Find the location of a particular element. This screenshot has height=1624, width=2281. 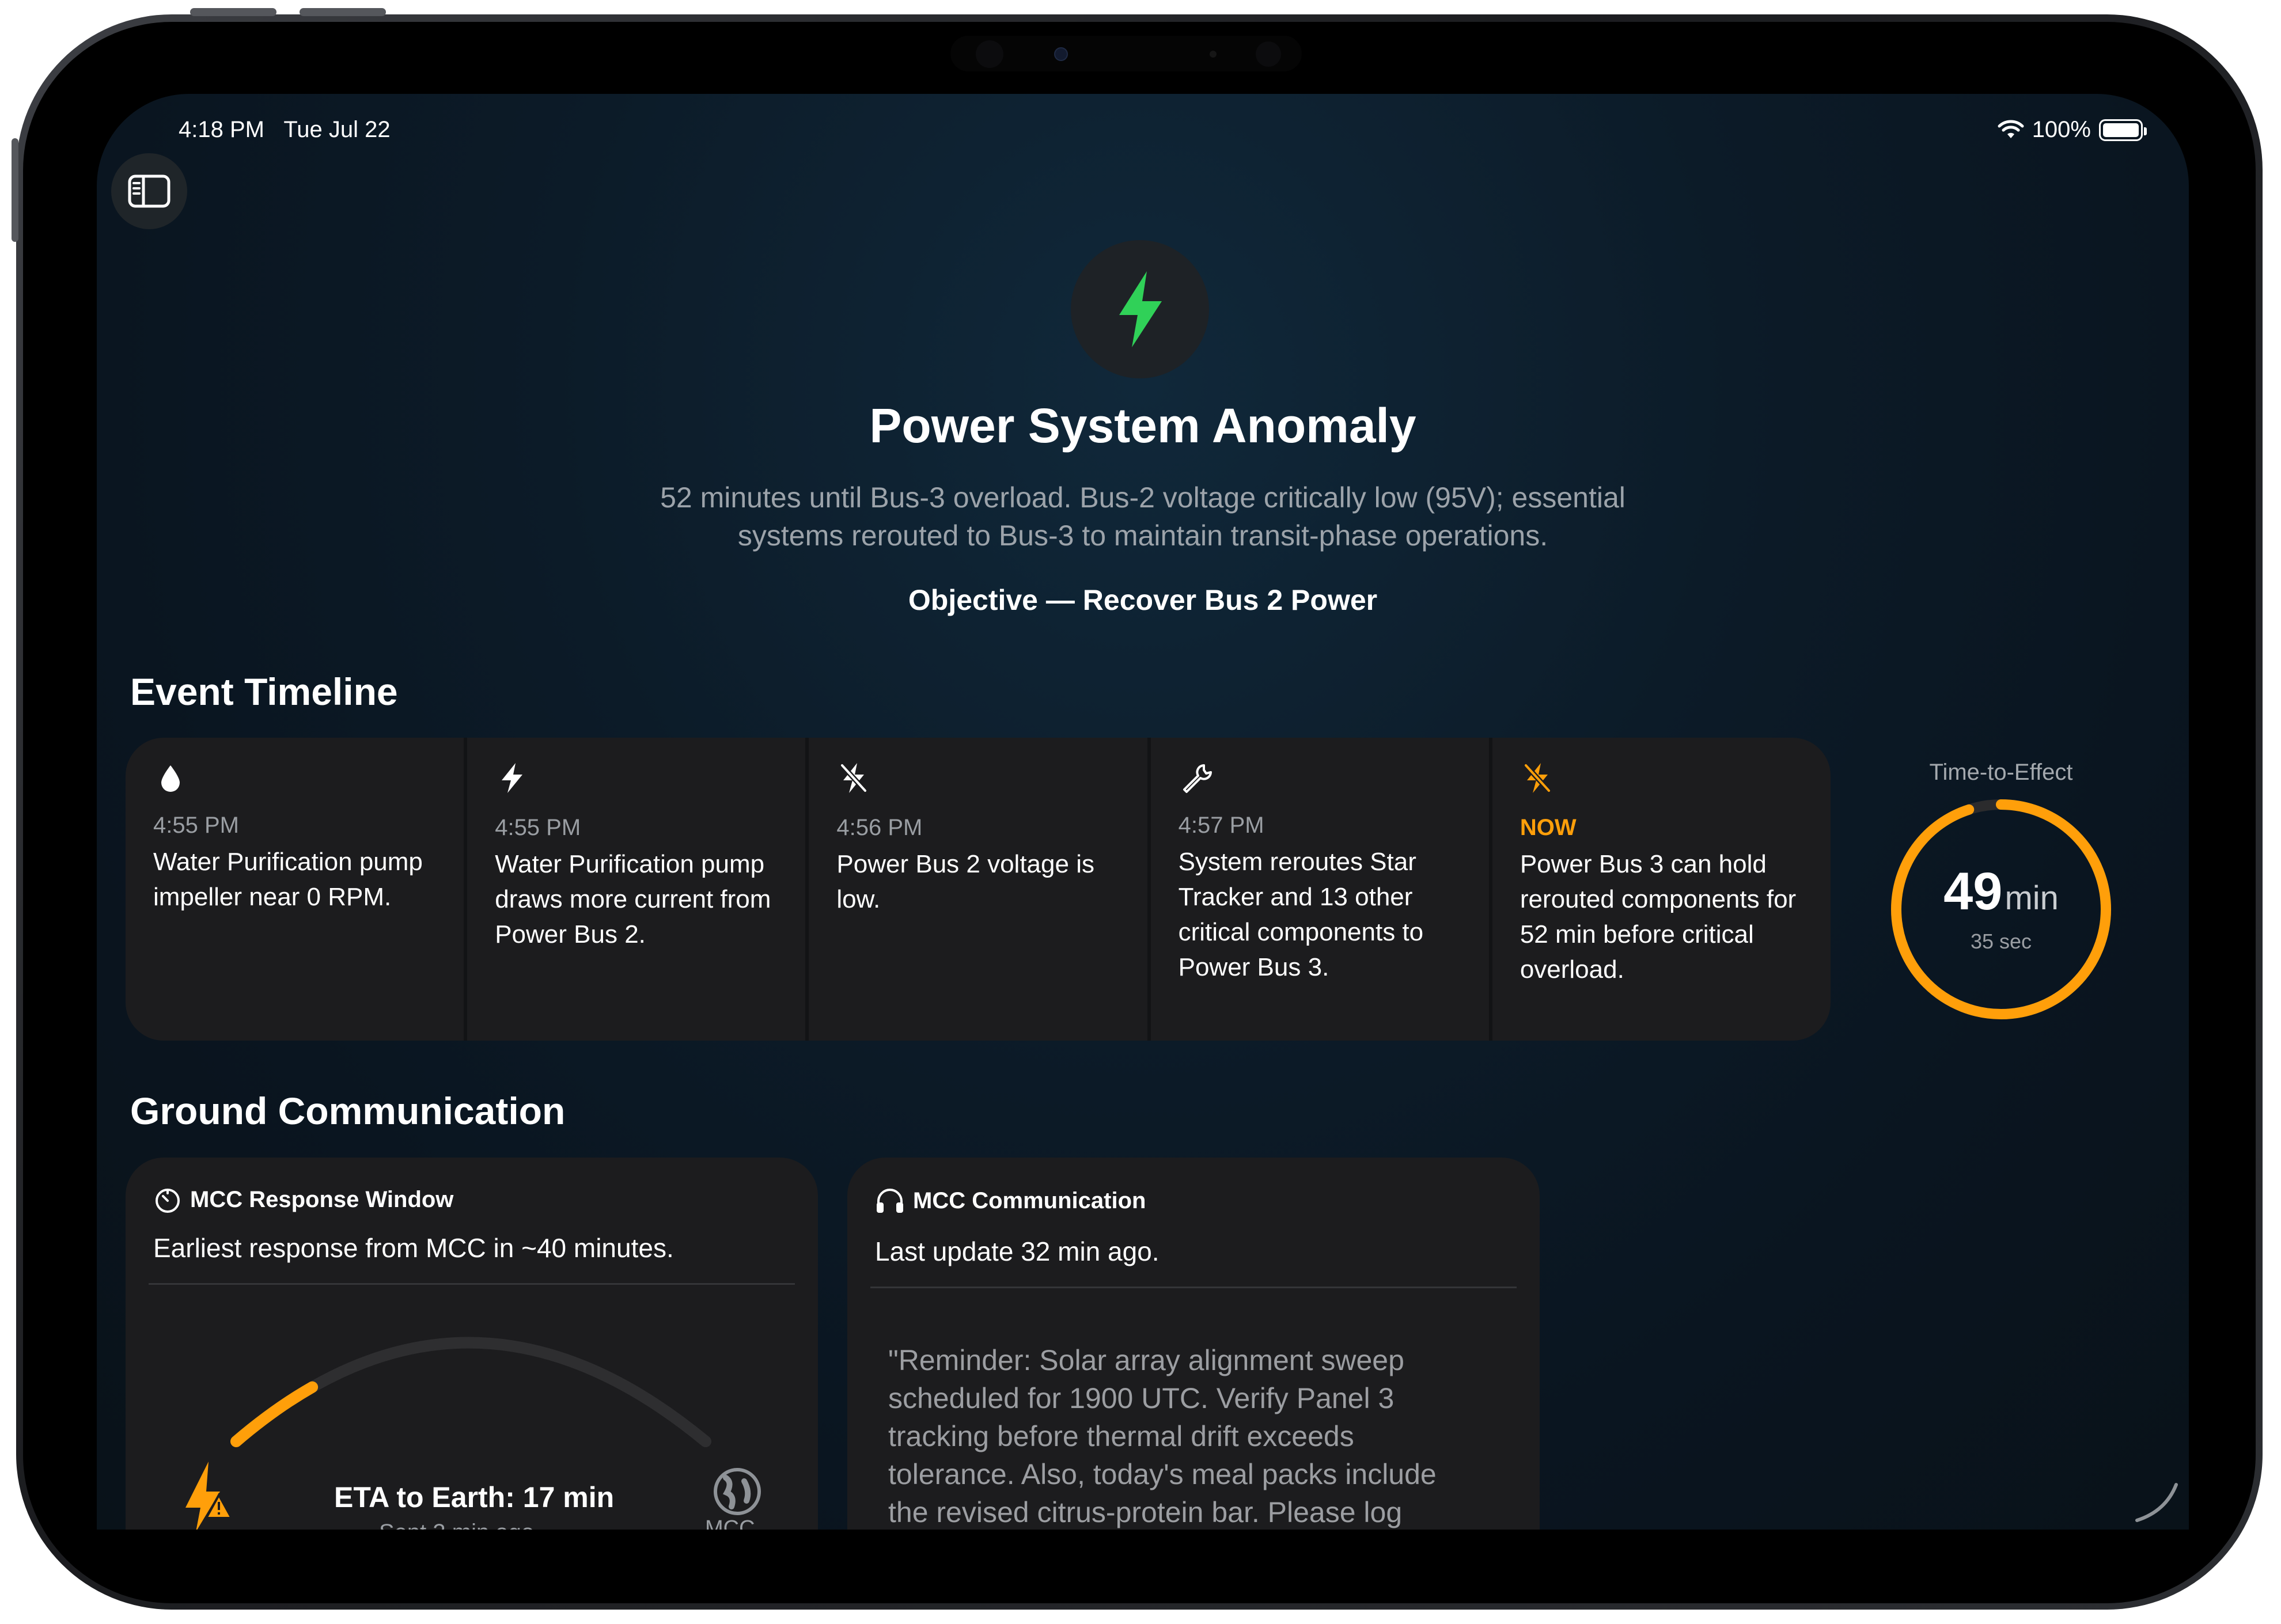

page-title: Power System Anomaly is located at coordinates (1142, 426).